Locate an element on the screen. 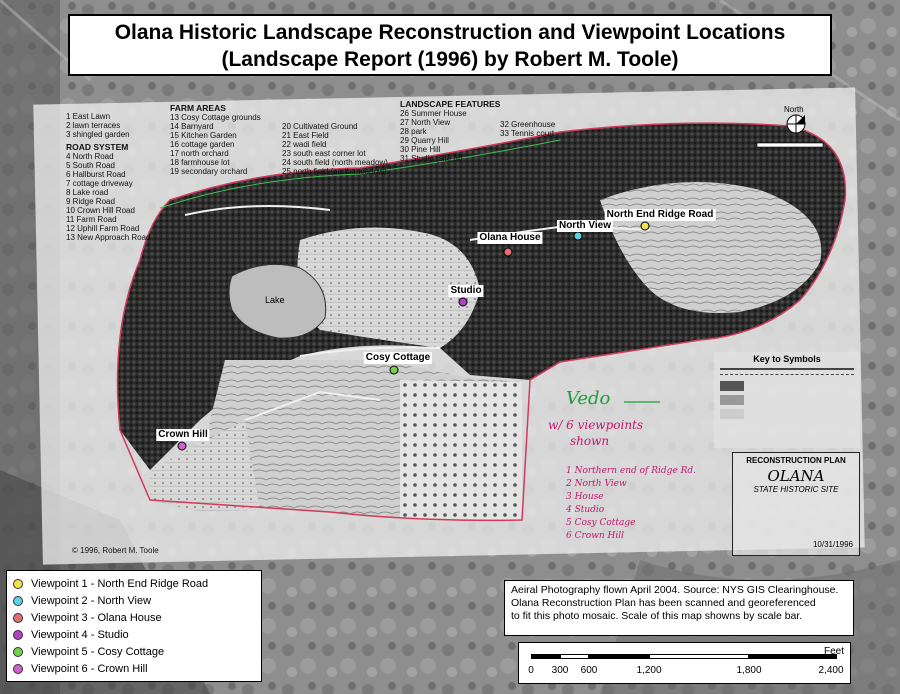 The image size is (900, 694). scale-tick-2400: 2,400 is located at coordinates (831, 670).